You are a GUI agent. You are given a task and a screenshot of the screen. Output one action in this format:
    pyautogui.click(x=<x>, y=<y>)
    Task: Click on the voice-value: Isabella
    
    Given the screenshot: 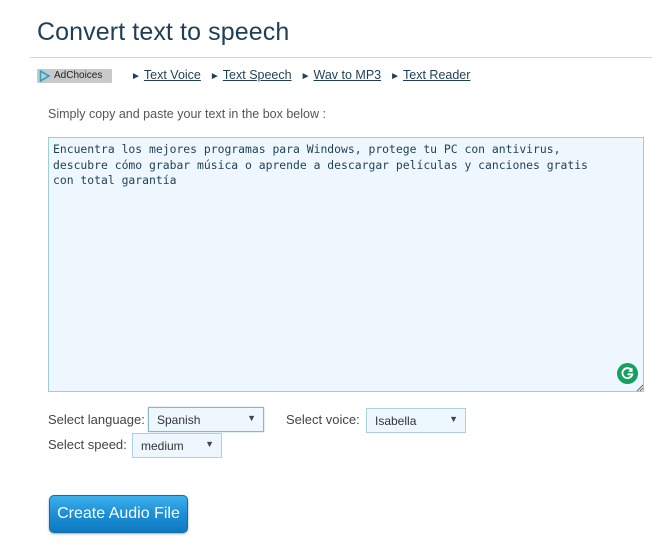 What is the action you would take?
    pyautogui.click(x=396, y=421)
    